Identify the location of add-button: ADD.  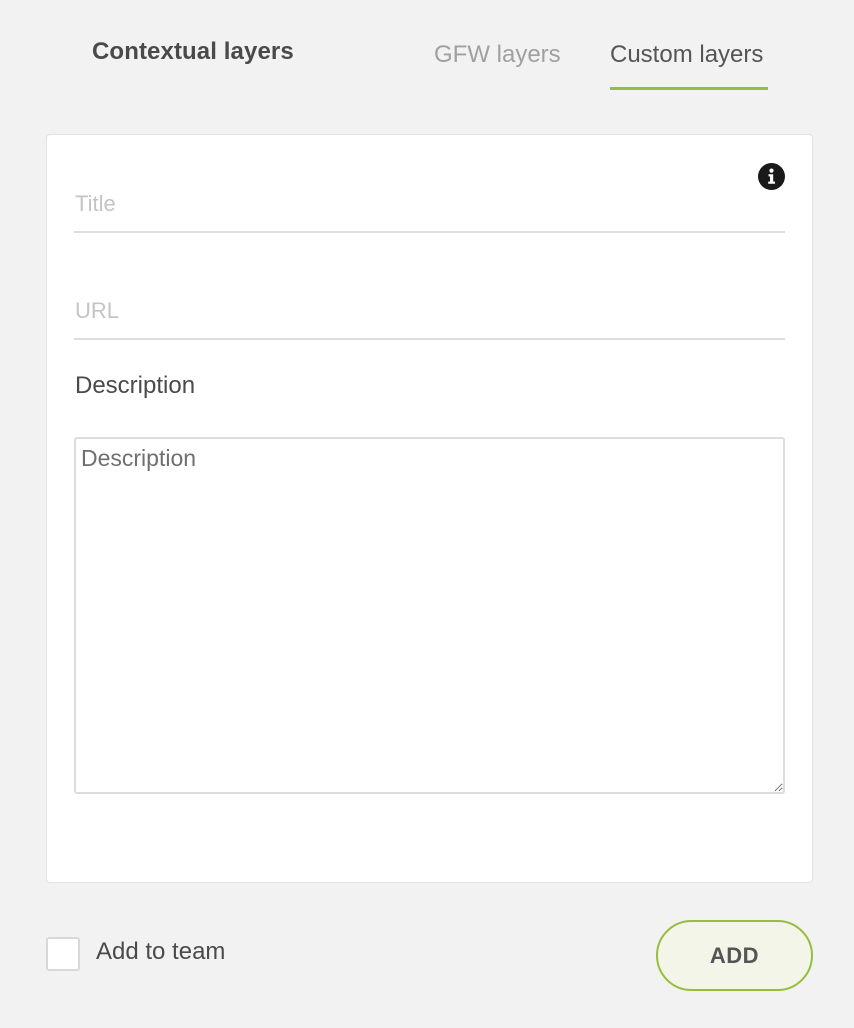
(734, 955).